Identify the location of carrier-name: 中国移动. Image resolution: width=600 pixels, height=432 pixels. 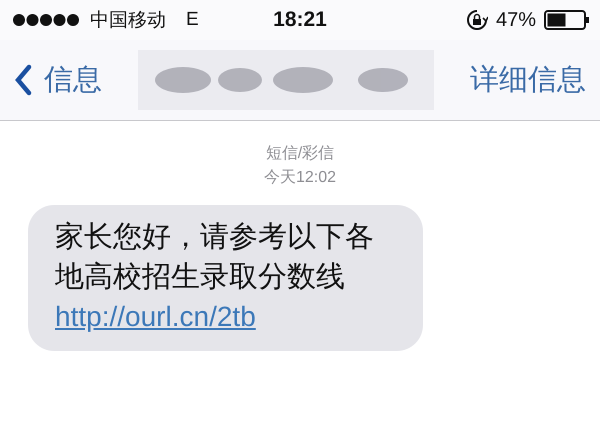
(128, 21).